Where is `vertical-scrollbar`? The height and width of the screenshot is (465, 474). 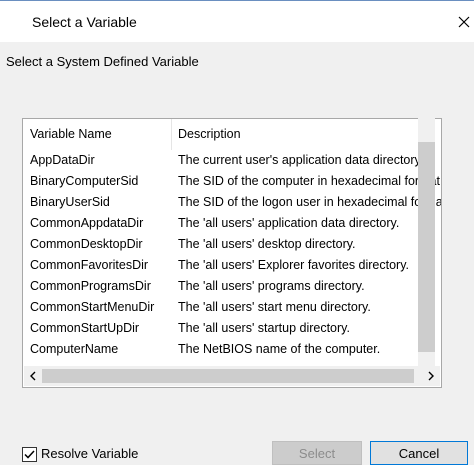
vertical-scrollbar is located at coordinates (426, 243).